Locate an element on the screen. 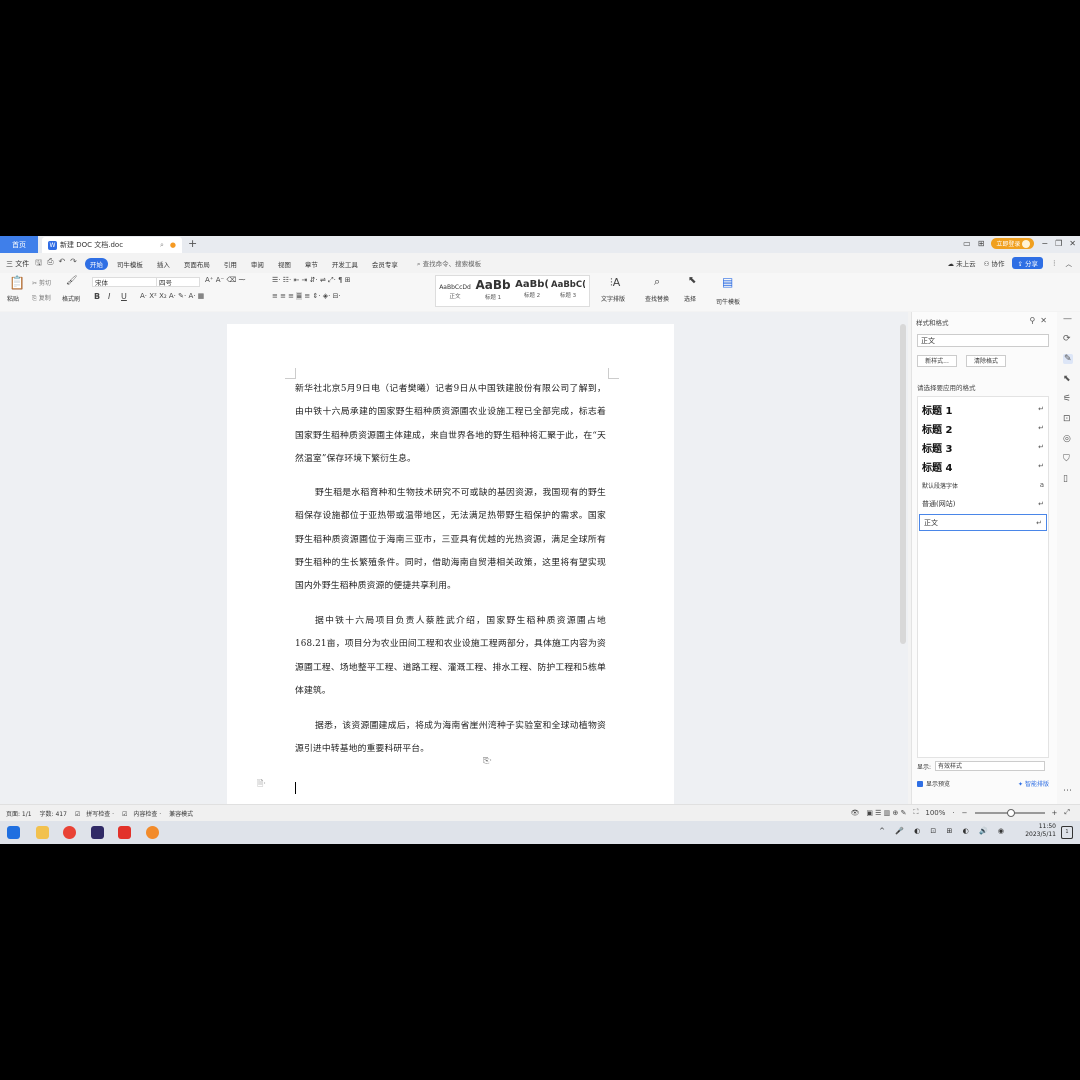 The height and width of the screenshot is (1080, 1080). paste-options-icon: ⎘· is located at coordinates (487, 761).